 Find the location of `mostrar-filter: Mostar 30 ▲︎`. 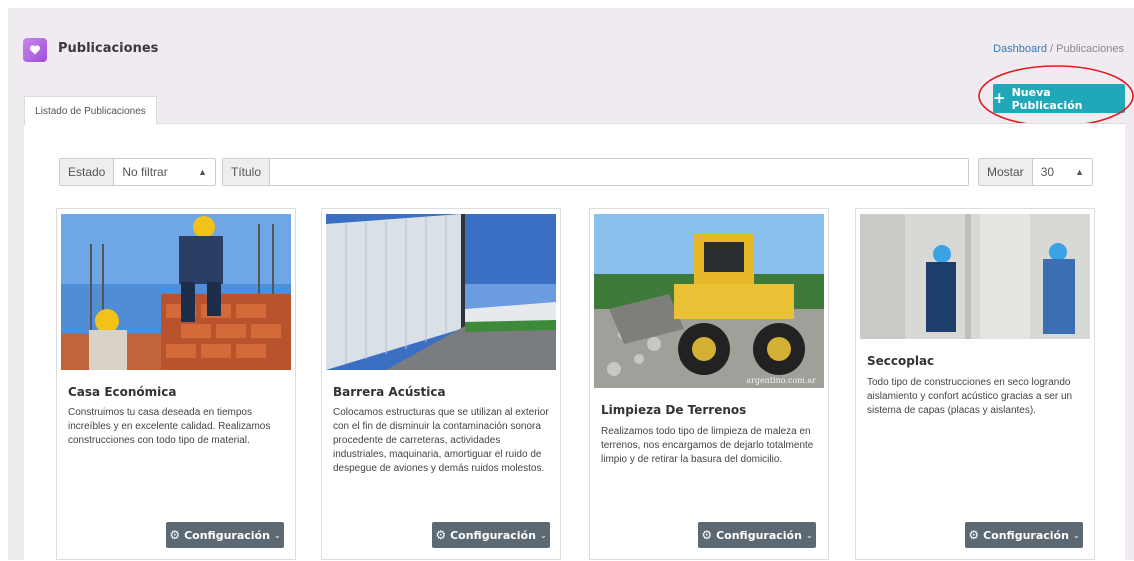

mostrar-filter: Mostar 30 ▲︎ is located at coordinates (1035, 172).